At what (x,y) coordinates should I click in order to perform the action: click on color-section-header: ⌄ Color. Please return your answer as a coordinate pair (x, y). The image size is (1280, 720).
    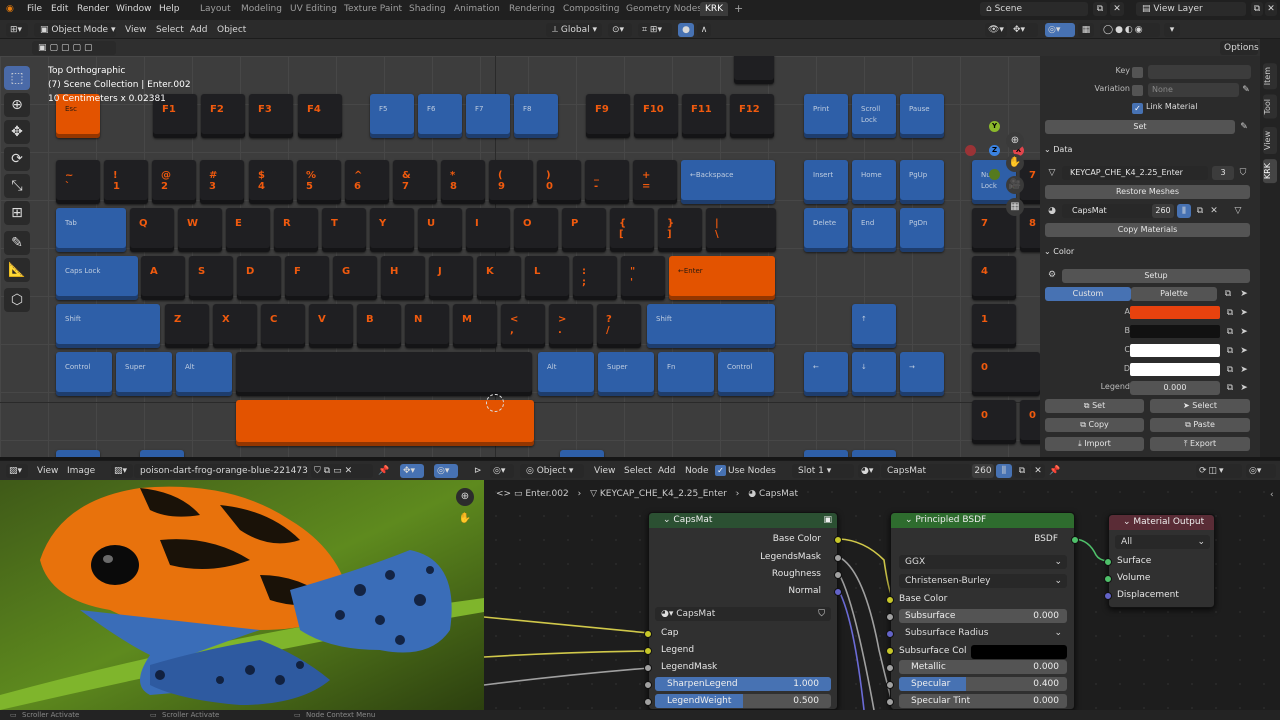
    Looking at the image, I should click on (1150, 252).